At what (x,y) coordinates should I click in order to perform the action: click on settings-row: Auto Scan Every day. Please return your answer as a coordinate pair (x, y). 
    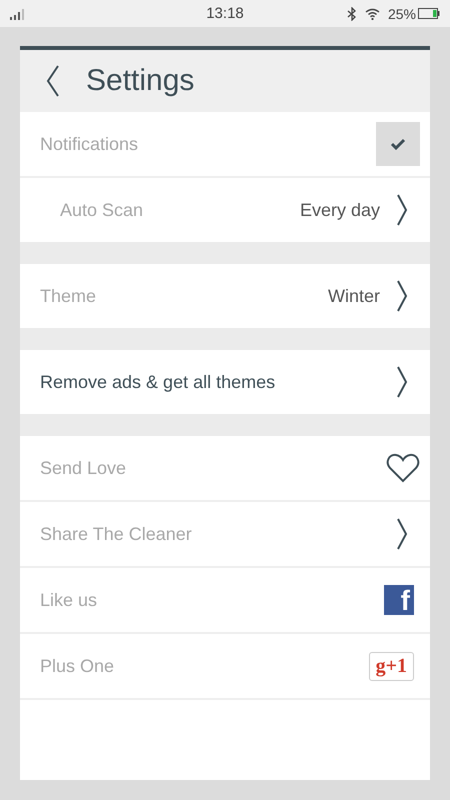
    Looking at the image, I should click on (225, 210).